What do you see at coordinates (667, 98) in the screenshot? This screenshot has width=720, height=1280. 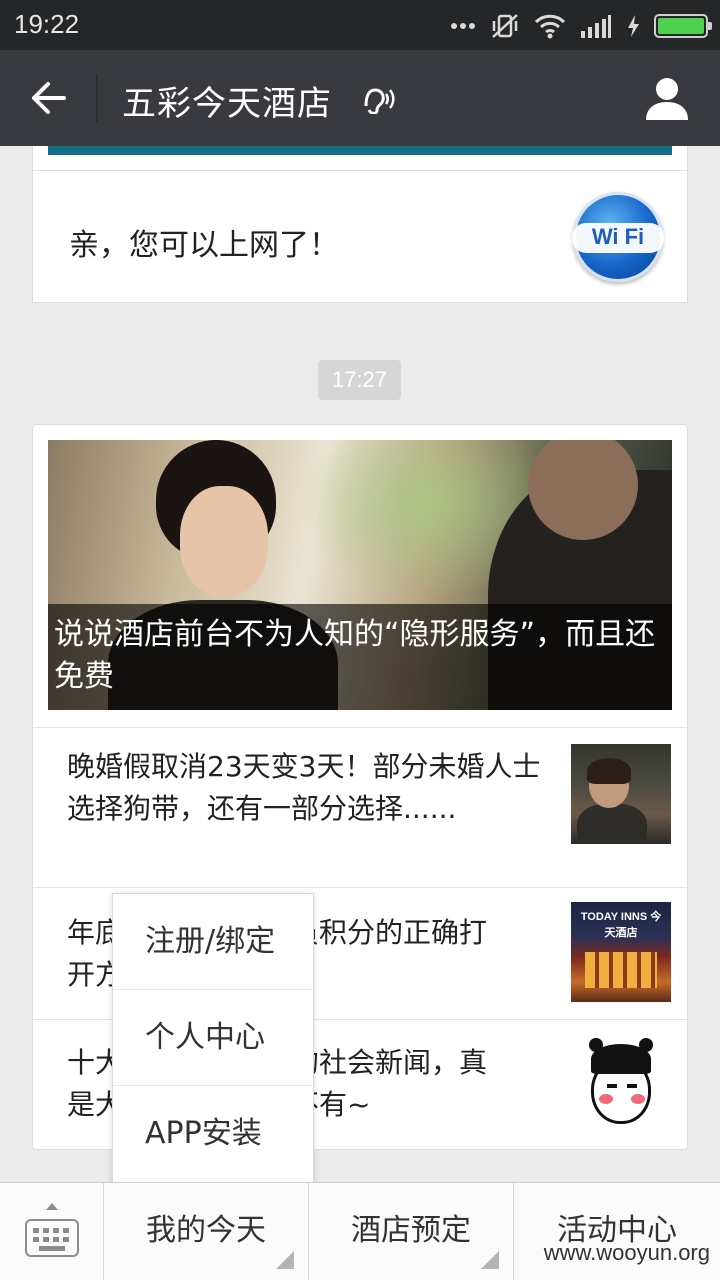 I see `person-icon` at bounding box center [667, 98].